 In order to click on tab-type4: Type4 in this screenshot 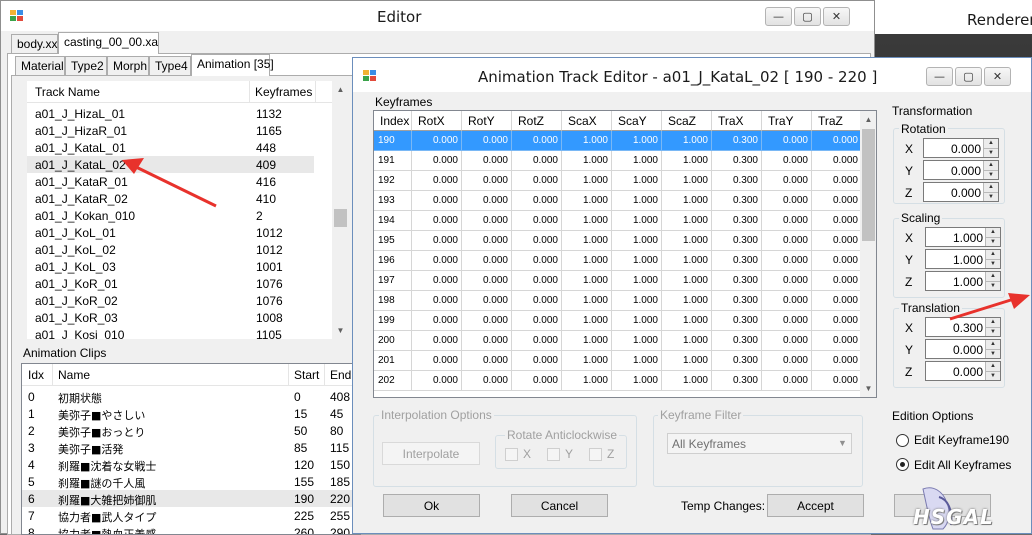, I will do `click(170, 66)`.